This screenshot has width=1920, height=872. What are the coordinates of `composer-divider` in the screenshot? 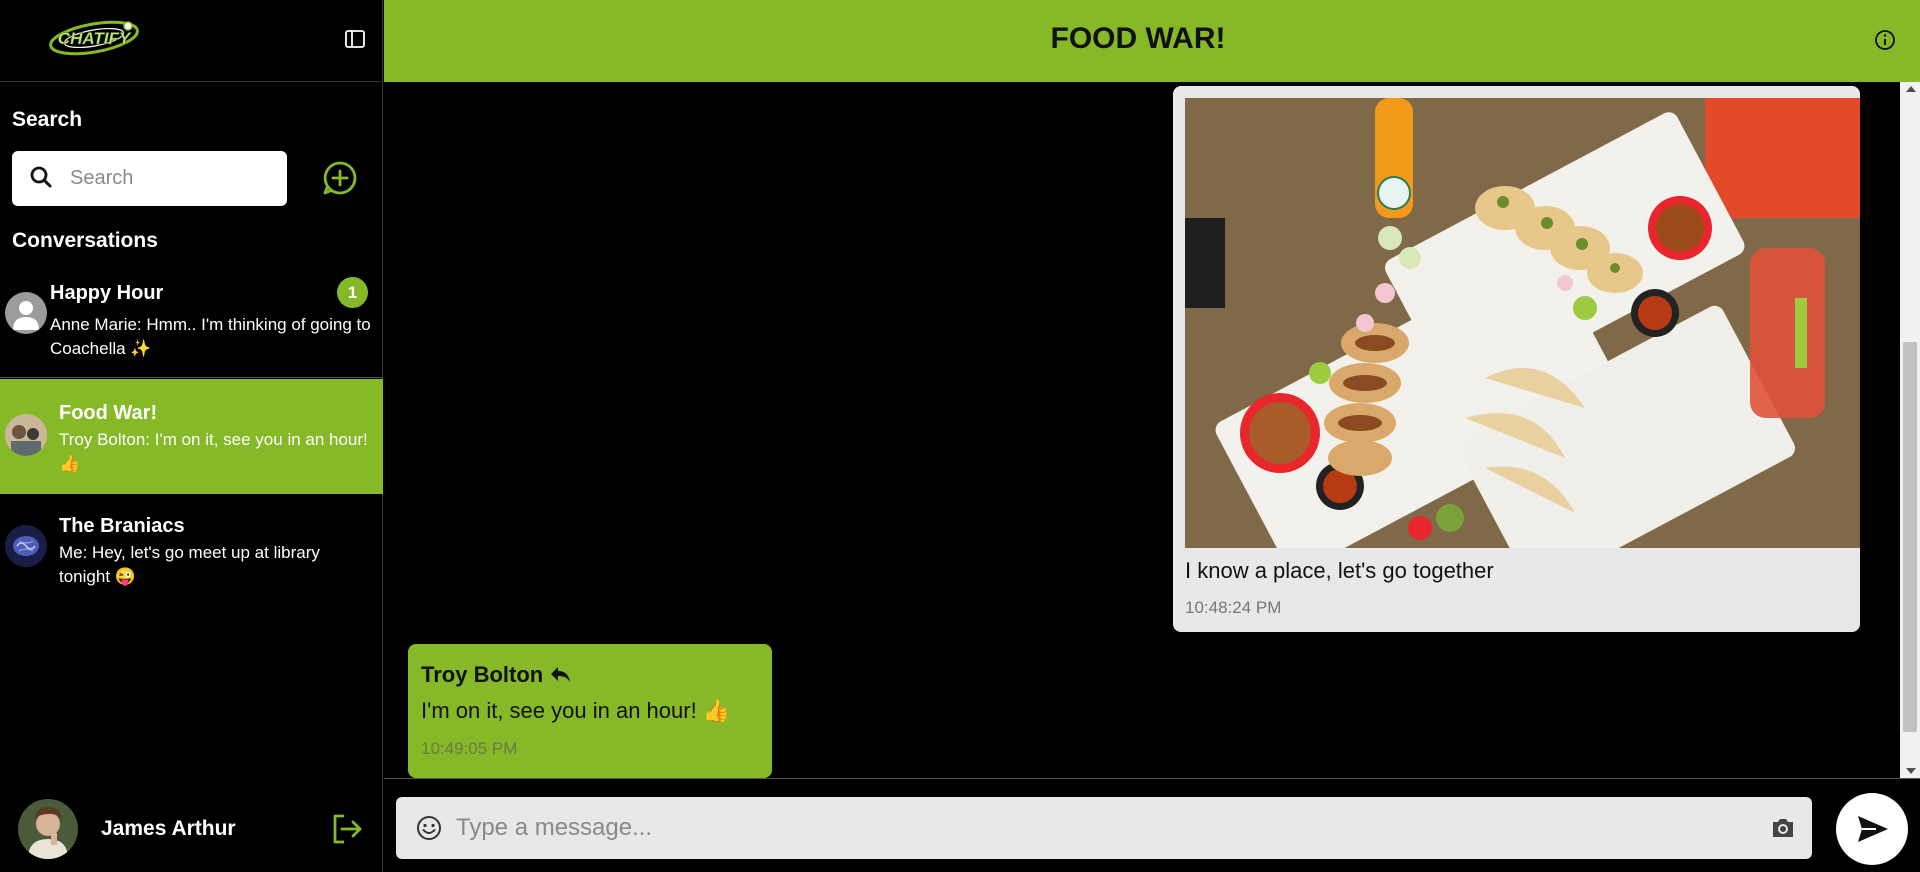 It's located at (1152, 778).